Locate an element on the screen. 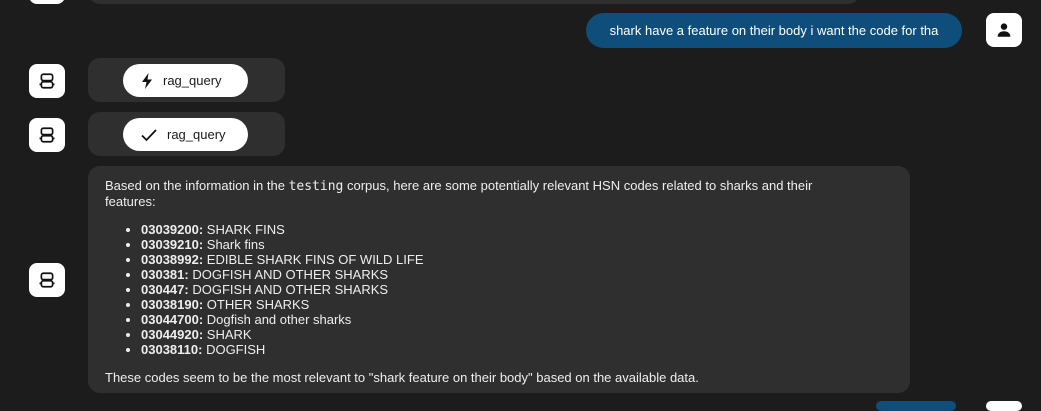 The height and width of the screenshot is (411, 1041). hsn-description: DOGFISH is located at coordinates (234, 349).